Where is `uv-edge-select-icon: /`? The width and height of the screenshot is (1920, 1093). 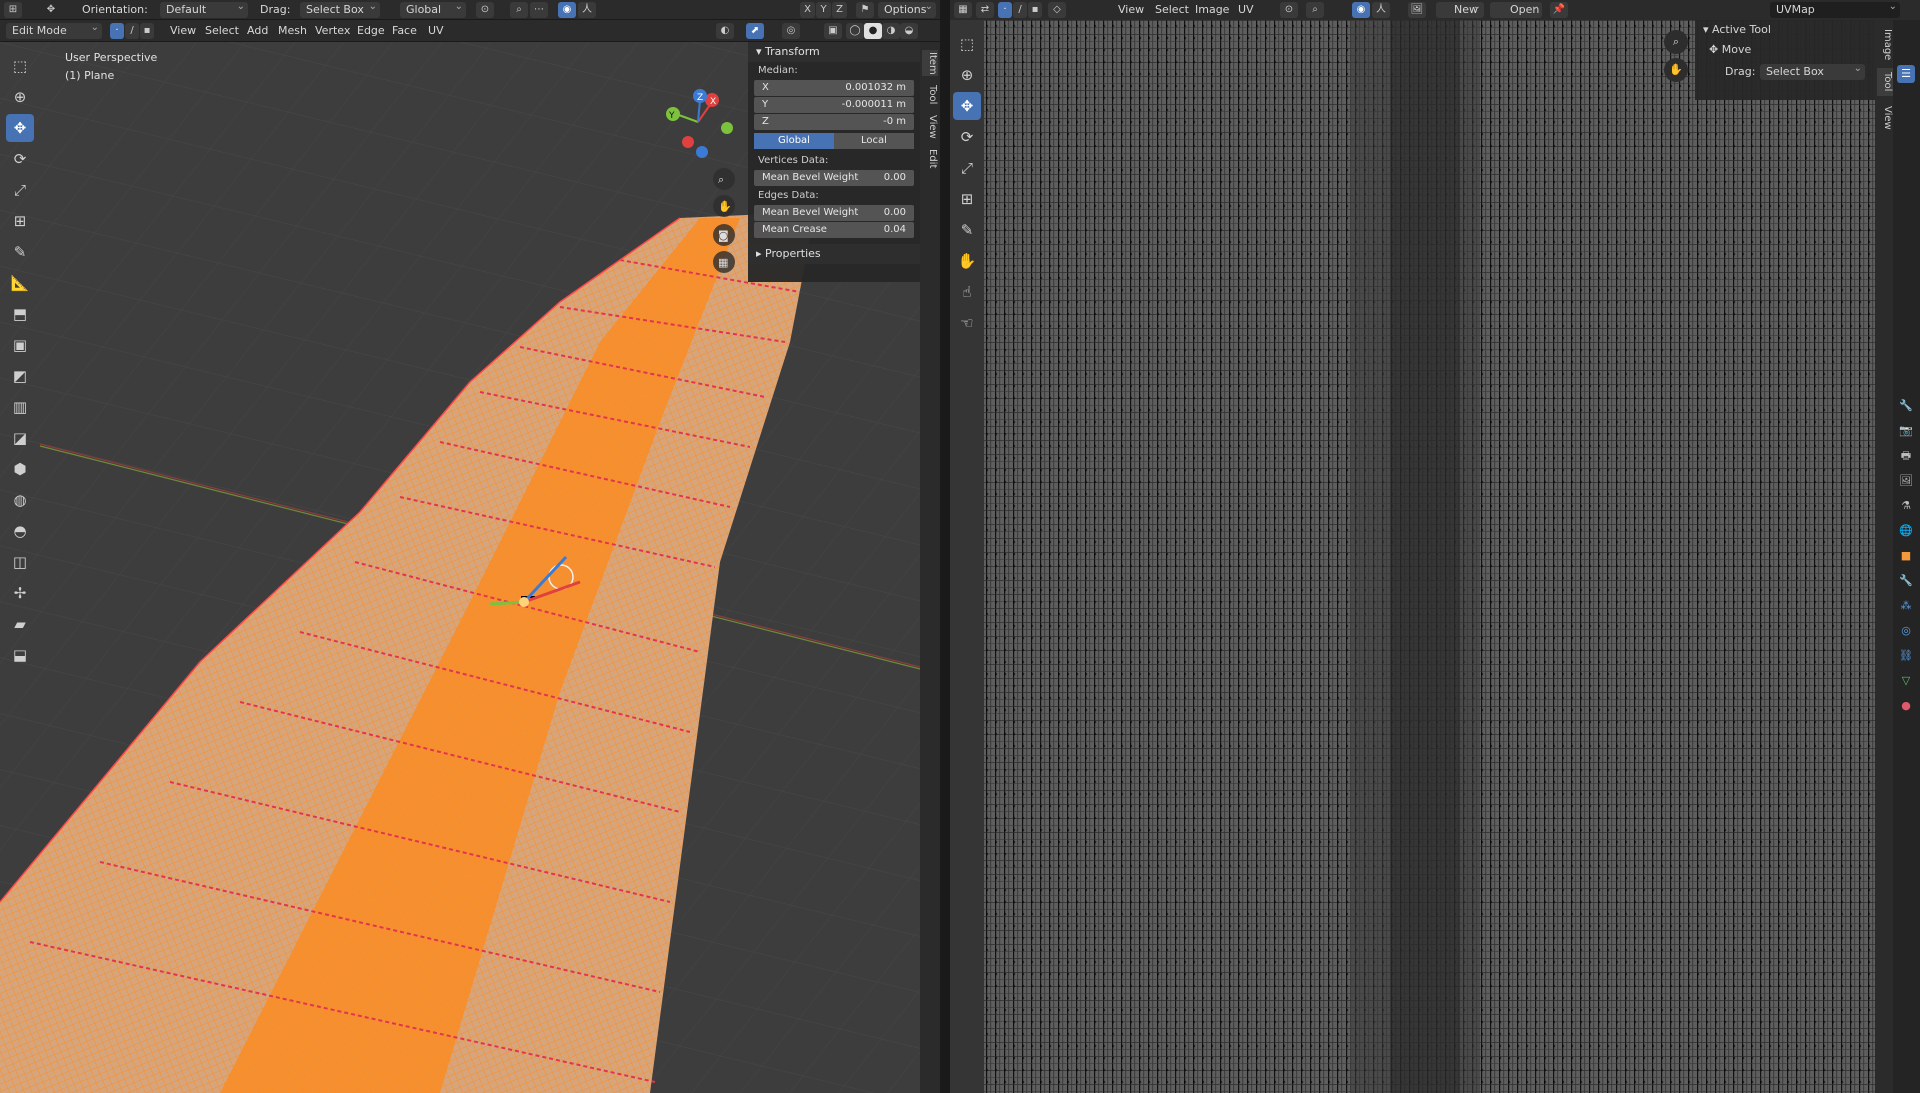
uv-edge-select-icon: / is located at coordinates (1020, 10).